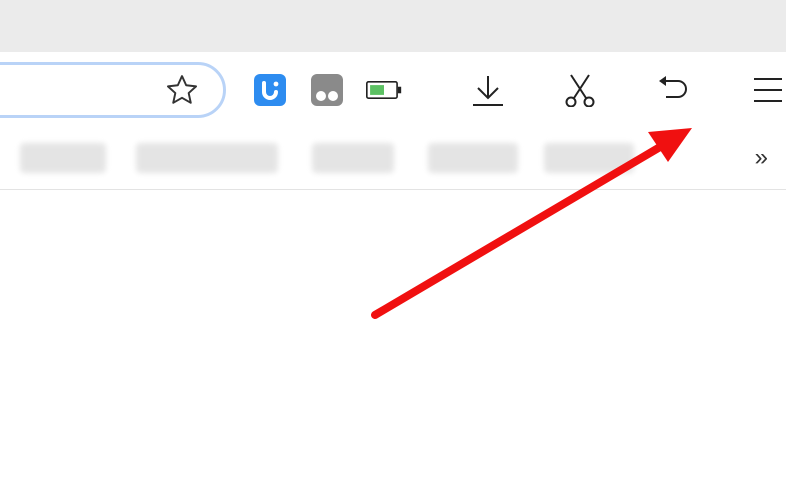 This screenshot has height=496, width=786. Describe the element at coordinates (327, 90) in the screenshot. I see `extension-icon` at that location.